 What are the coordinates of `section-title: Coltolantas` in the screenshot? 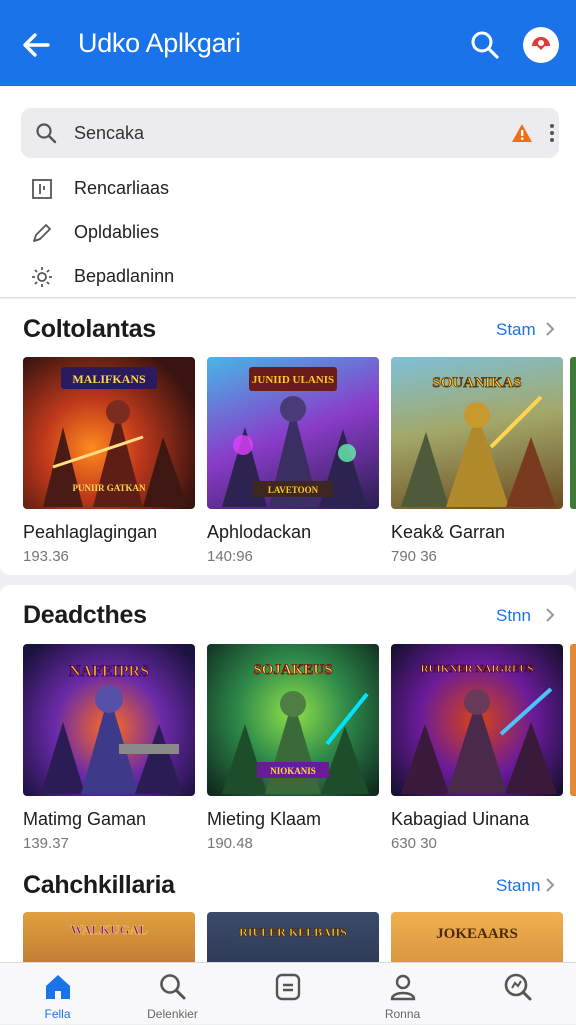 It's located at (89, 329).